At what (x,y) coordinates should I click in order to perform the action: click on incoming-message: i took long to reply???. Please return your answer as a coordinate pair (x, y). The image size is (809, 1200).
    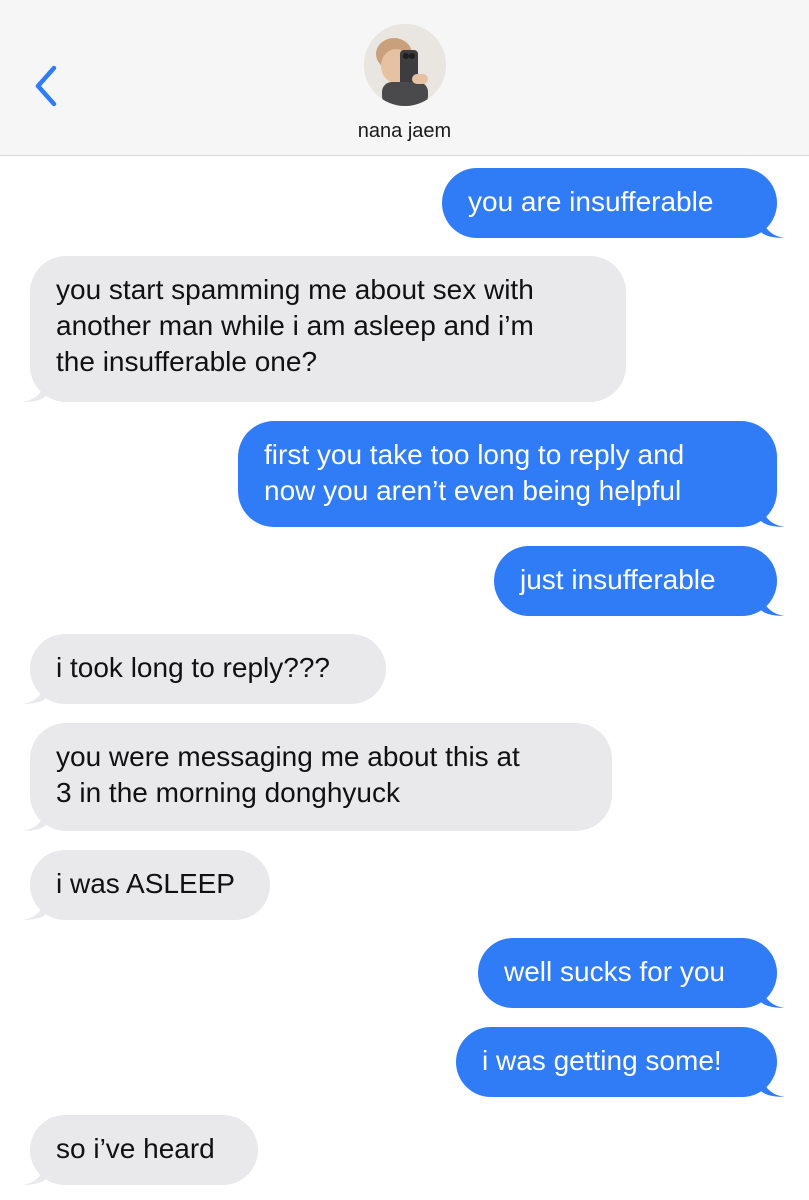
    Looking at the image, I should click on (204, 669).